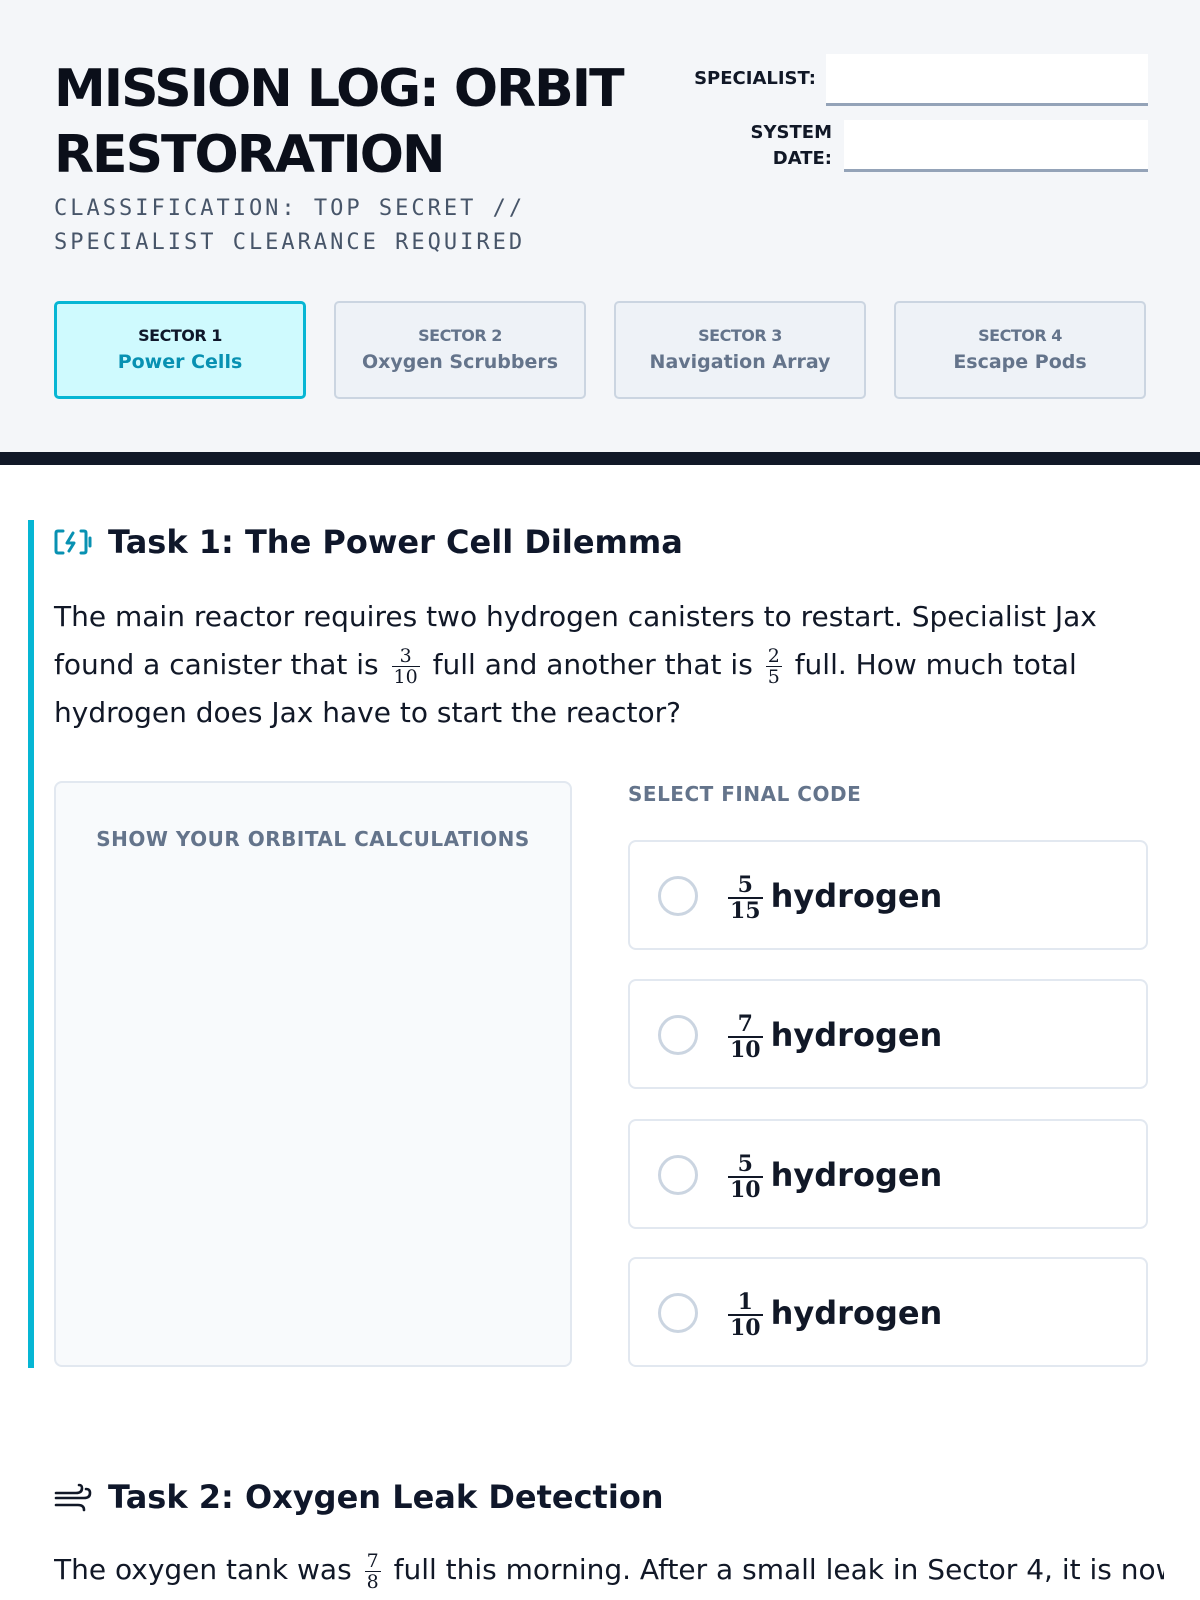 The image size is (1200, 1600). What do you see at coordinates (180, 362) in the screenshot?
I see `sector-name: Power Cells` at bounding box center [180, 362].